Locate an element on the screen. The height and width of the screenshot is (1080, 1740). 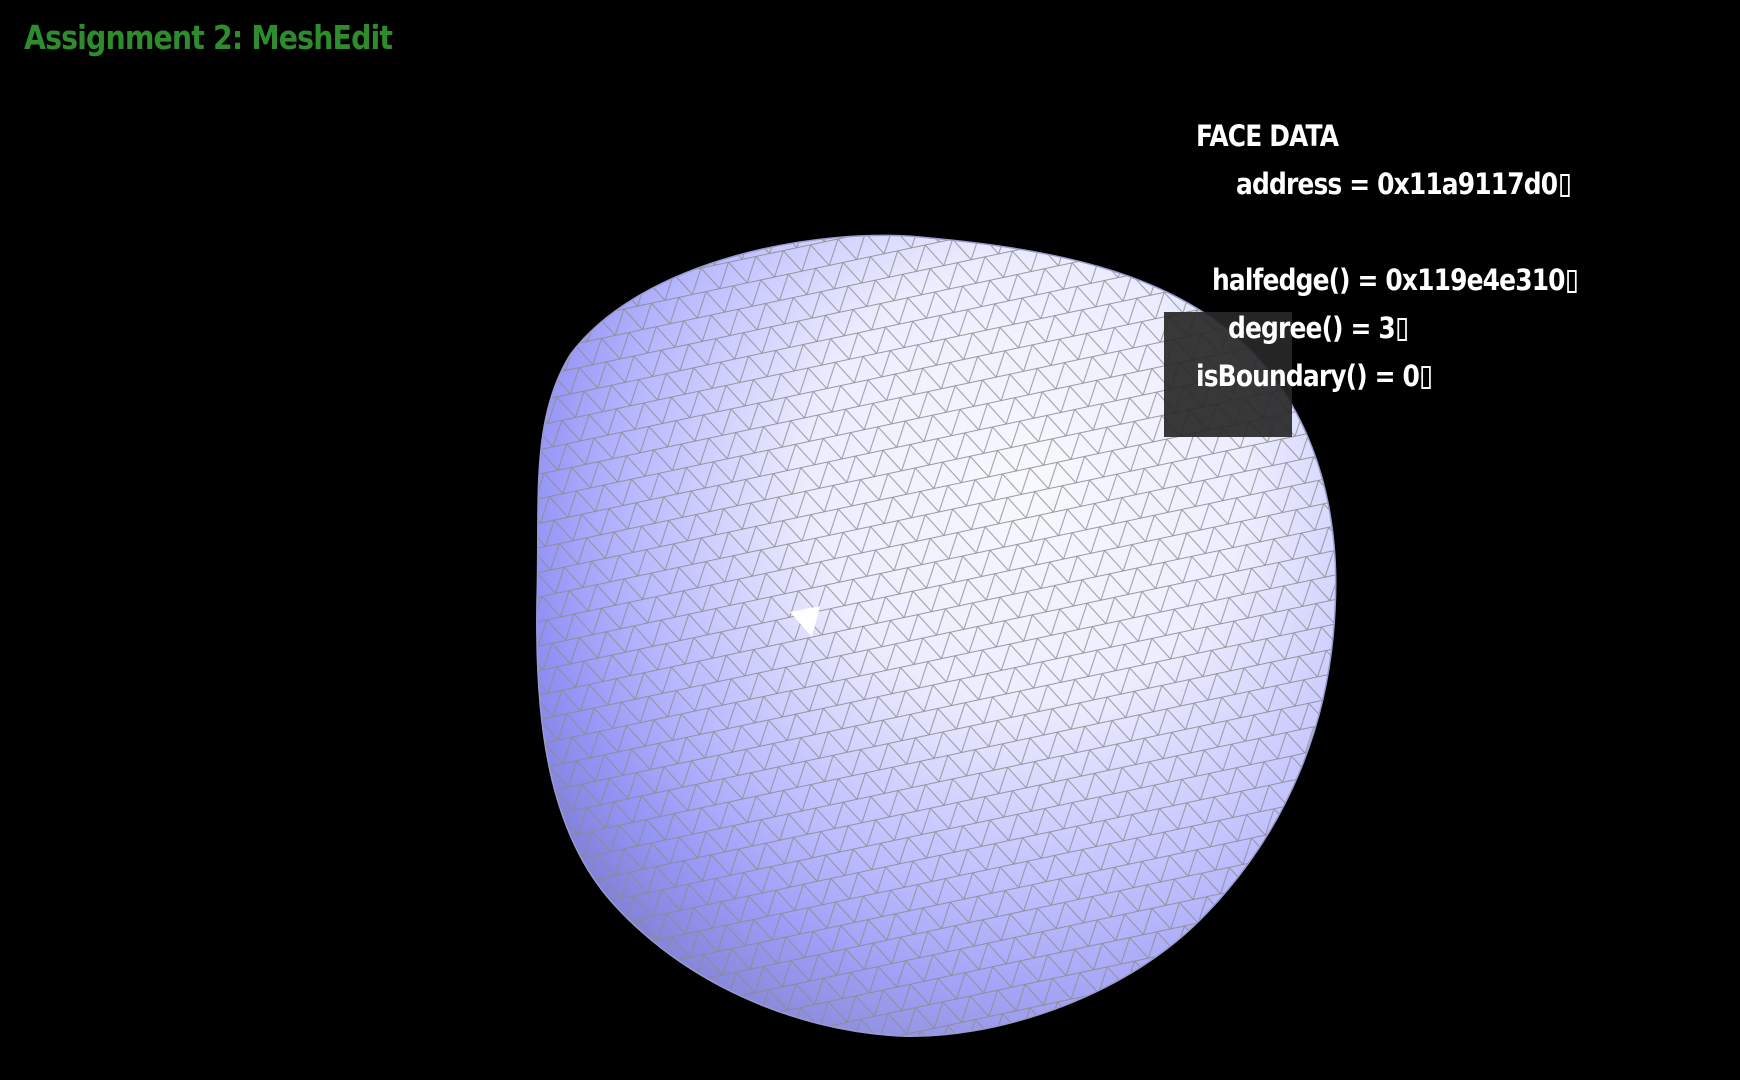
face-data-halfedge-row: halfedge() = 0x119e4e310 is located at coordinates (1394, 280).